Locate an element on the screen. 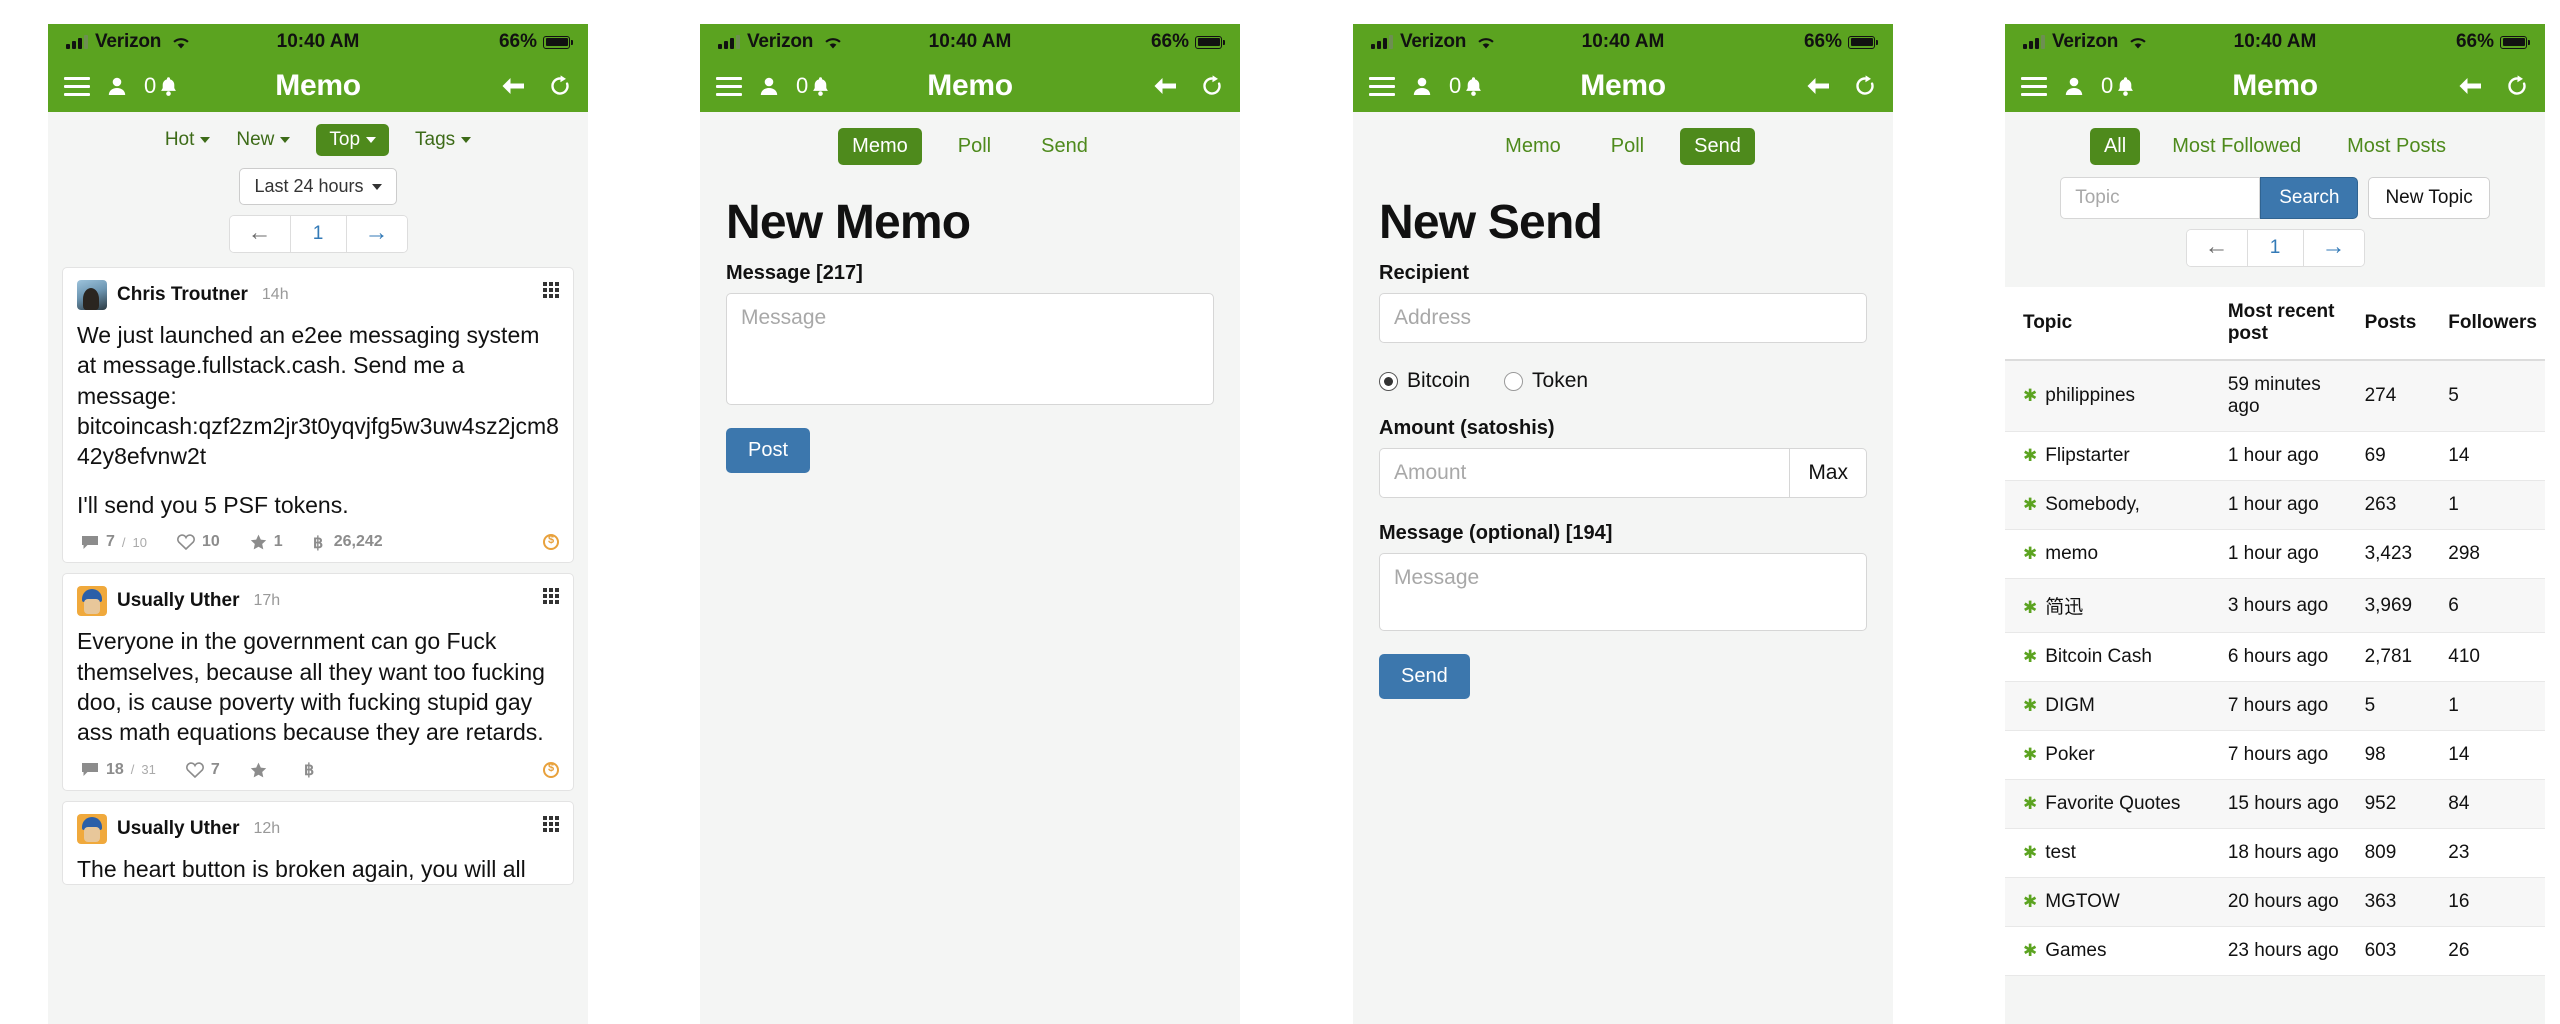 Image resolution: width=2560 pixels, height=1024 pixels. radio-token: Token is located at coordinates (1546, 381).